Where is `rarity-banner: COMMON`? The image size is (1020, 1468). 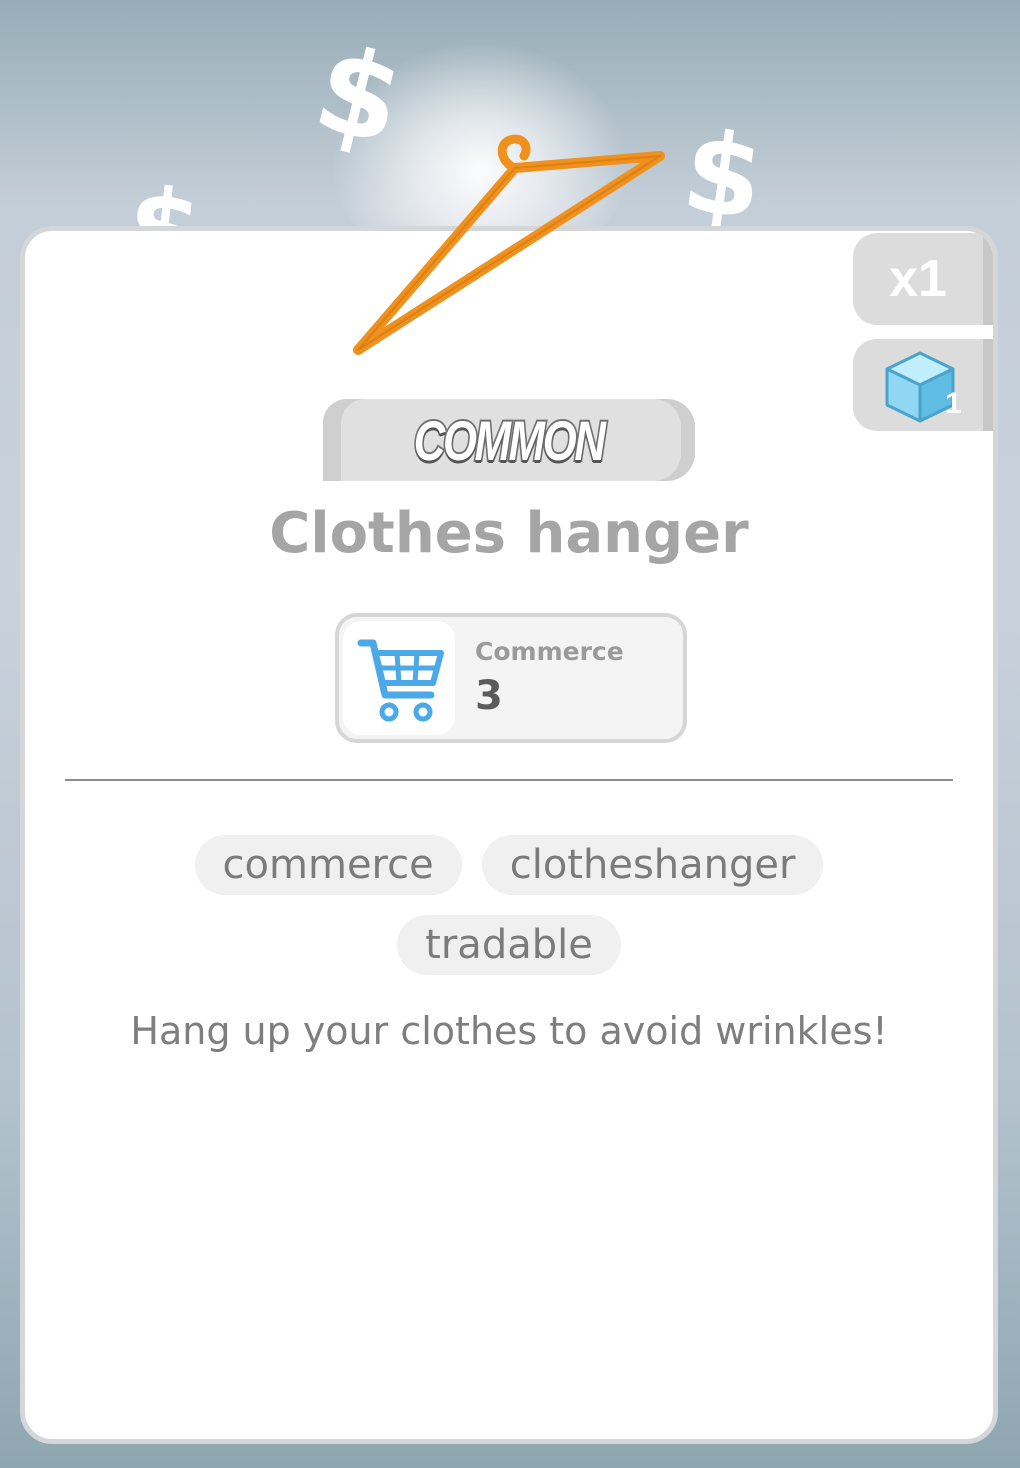
rarity-banner: COMMON is located at coordinates (509, 440).